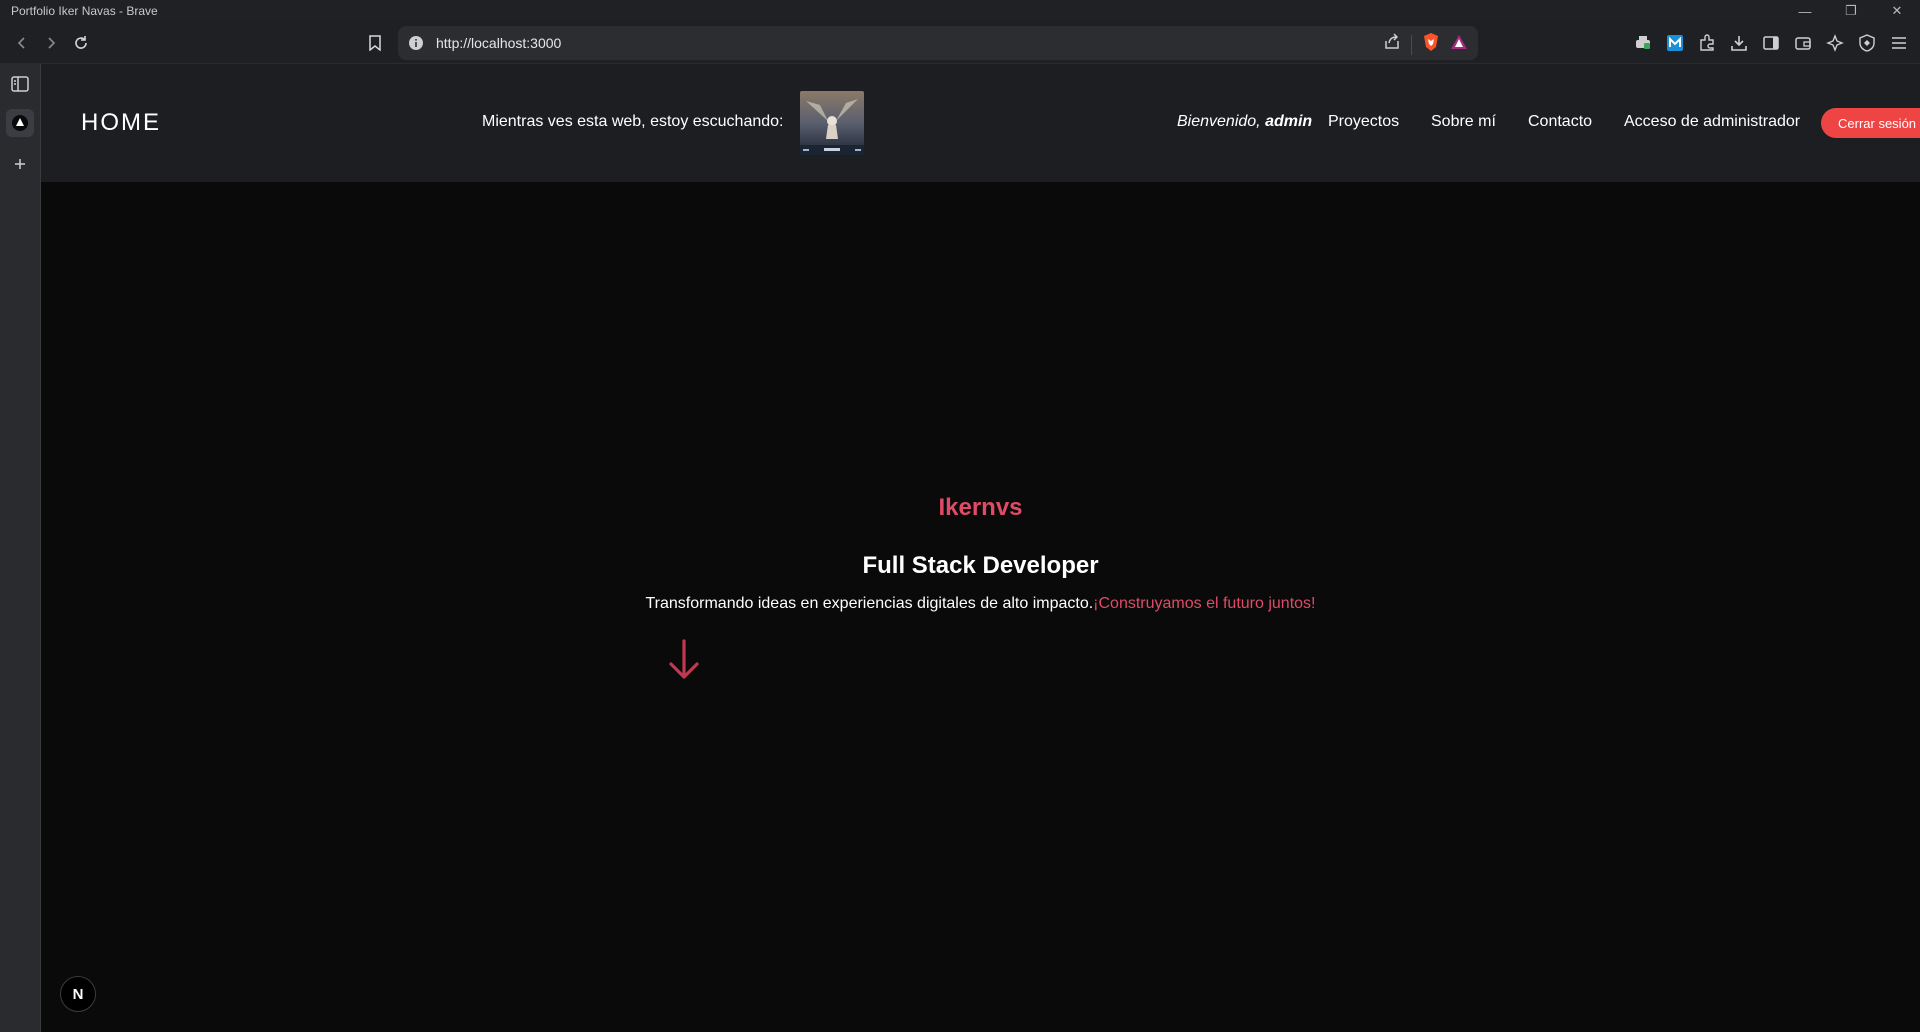  What do you see at coordinates (1870, 123) in the screenshot?
I see `logout-button: Cerrar sesión` at bounding box center [1870, 123].